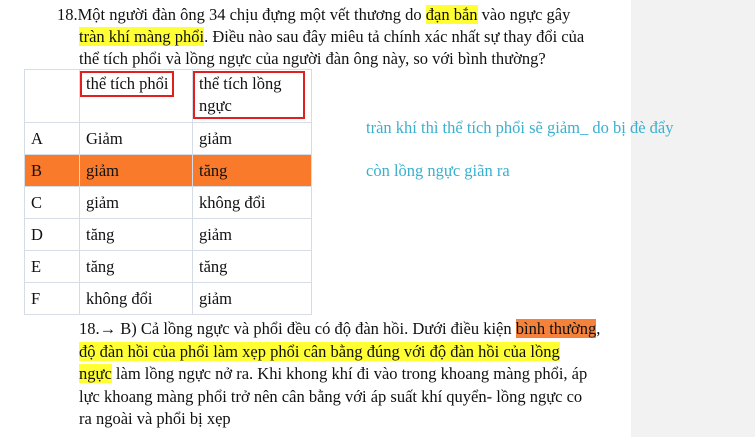 This screenshot has height=437, width=755. What do you see at coordinates (438, 170) in the screenshot?
I see `annotation-note-2: còn lồng ngực giãn ra` at bounding box center [438, 170].